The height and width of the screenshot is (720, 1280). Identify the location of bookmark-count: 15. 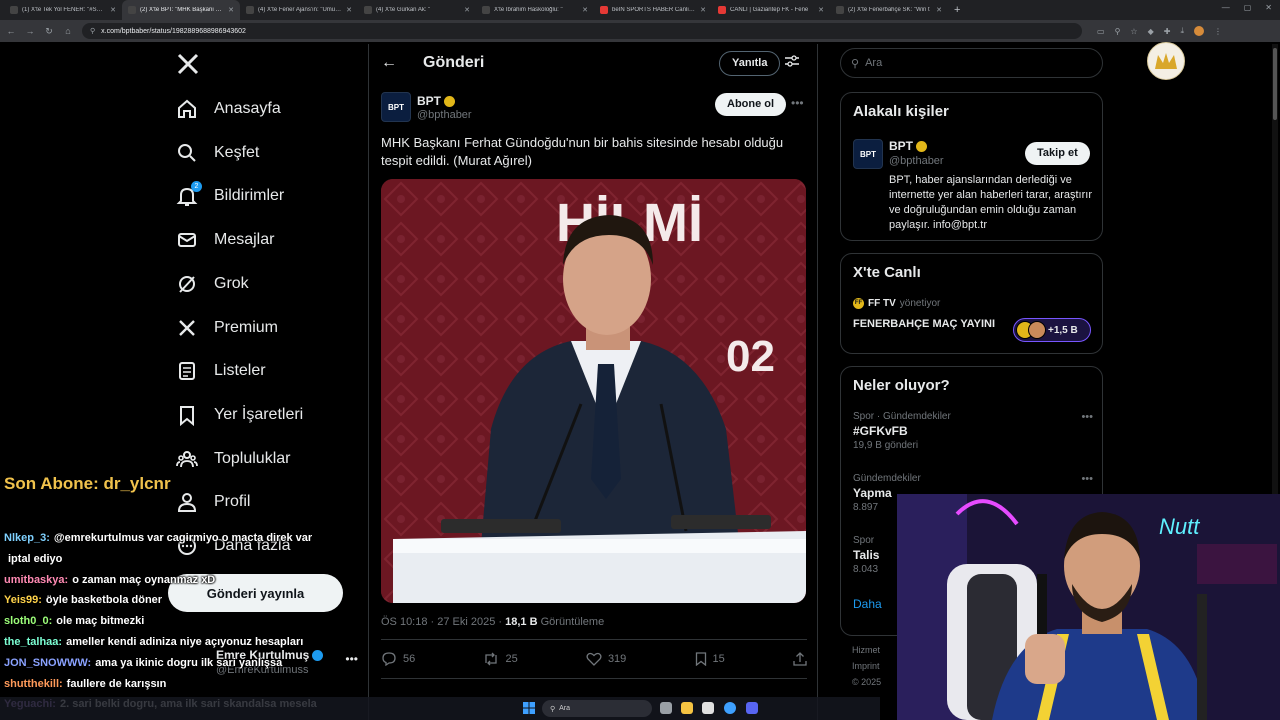
(718, 659).